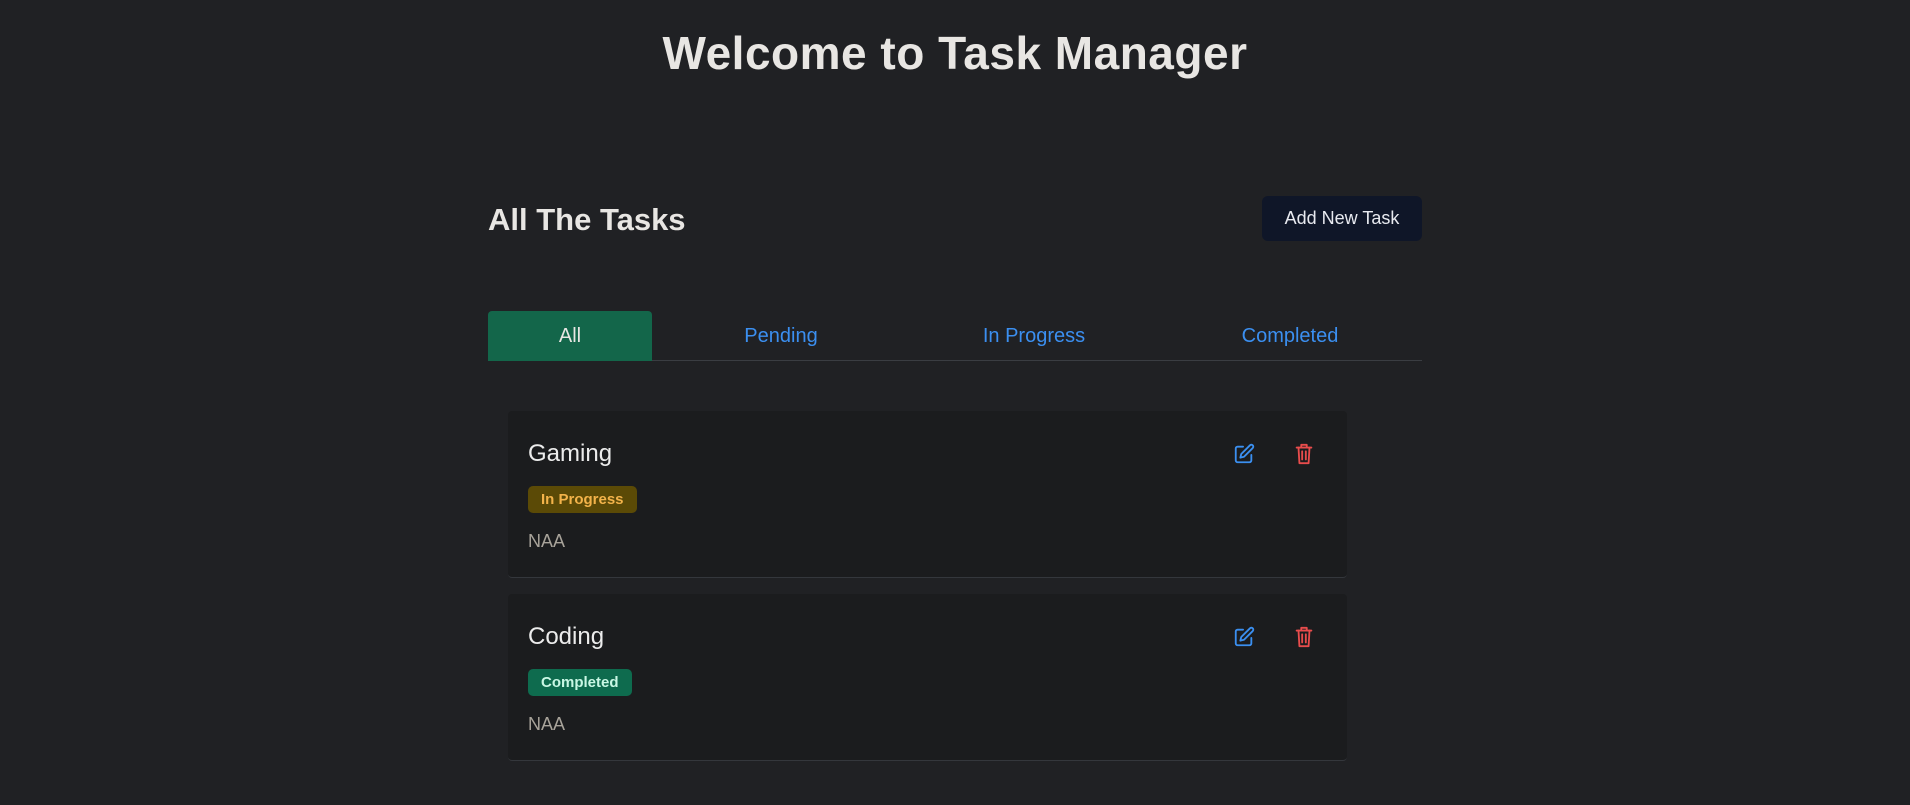 The height and width of the screenshot is (805, 1910). I want to click on status-tabs: All Pending In Progress Completed, so click(955, 336).